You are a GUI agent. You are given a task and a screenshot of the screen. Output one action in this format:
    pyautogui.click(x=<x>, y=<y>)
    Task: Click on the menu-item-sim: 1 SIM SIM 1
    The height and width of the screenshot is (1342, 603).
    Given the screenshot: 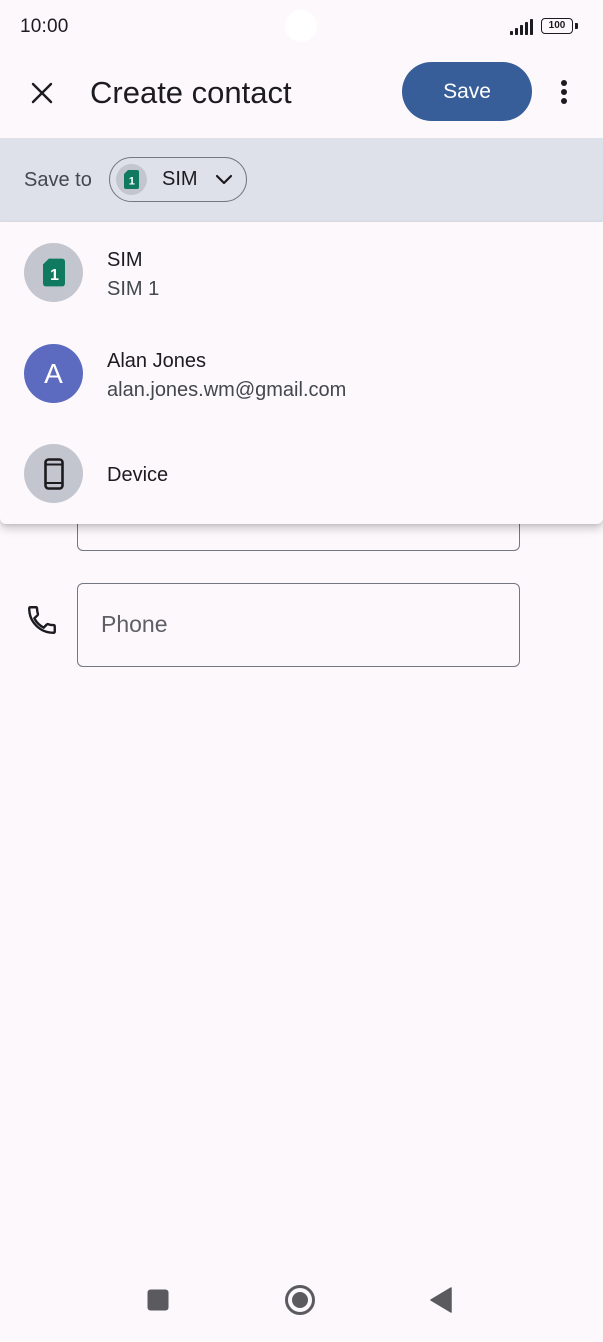 What is the action you would take?
    pyautogui.click(x=301, y=272)
    